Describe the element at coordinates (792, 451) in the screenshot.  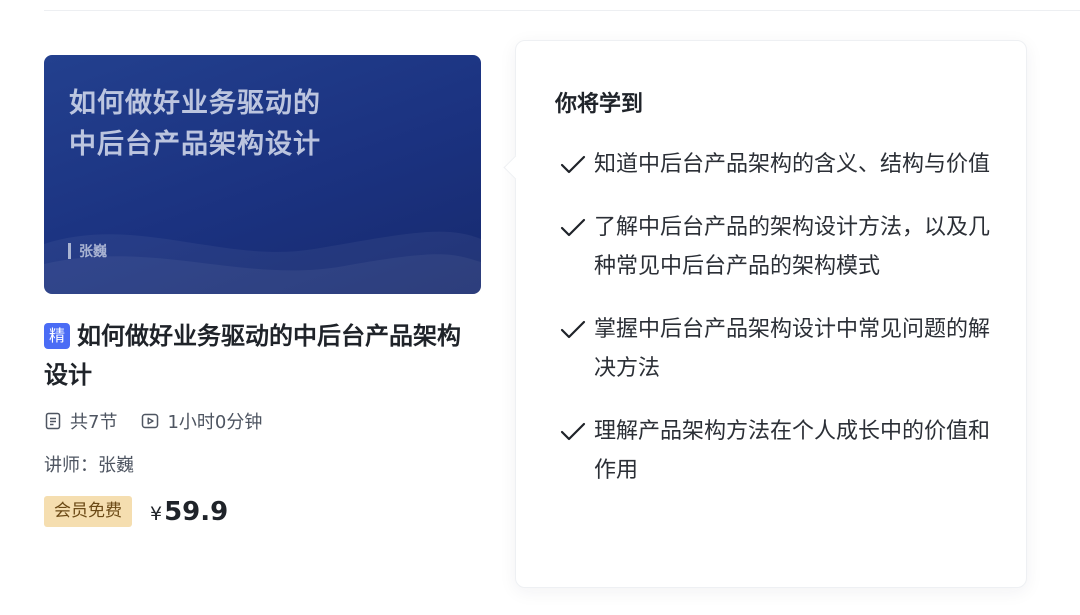
I see `list-item-text: 理解产品架构方法在个人成长中的价值和作用` at that location.